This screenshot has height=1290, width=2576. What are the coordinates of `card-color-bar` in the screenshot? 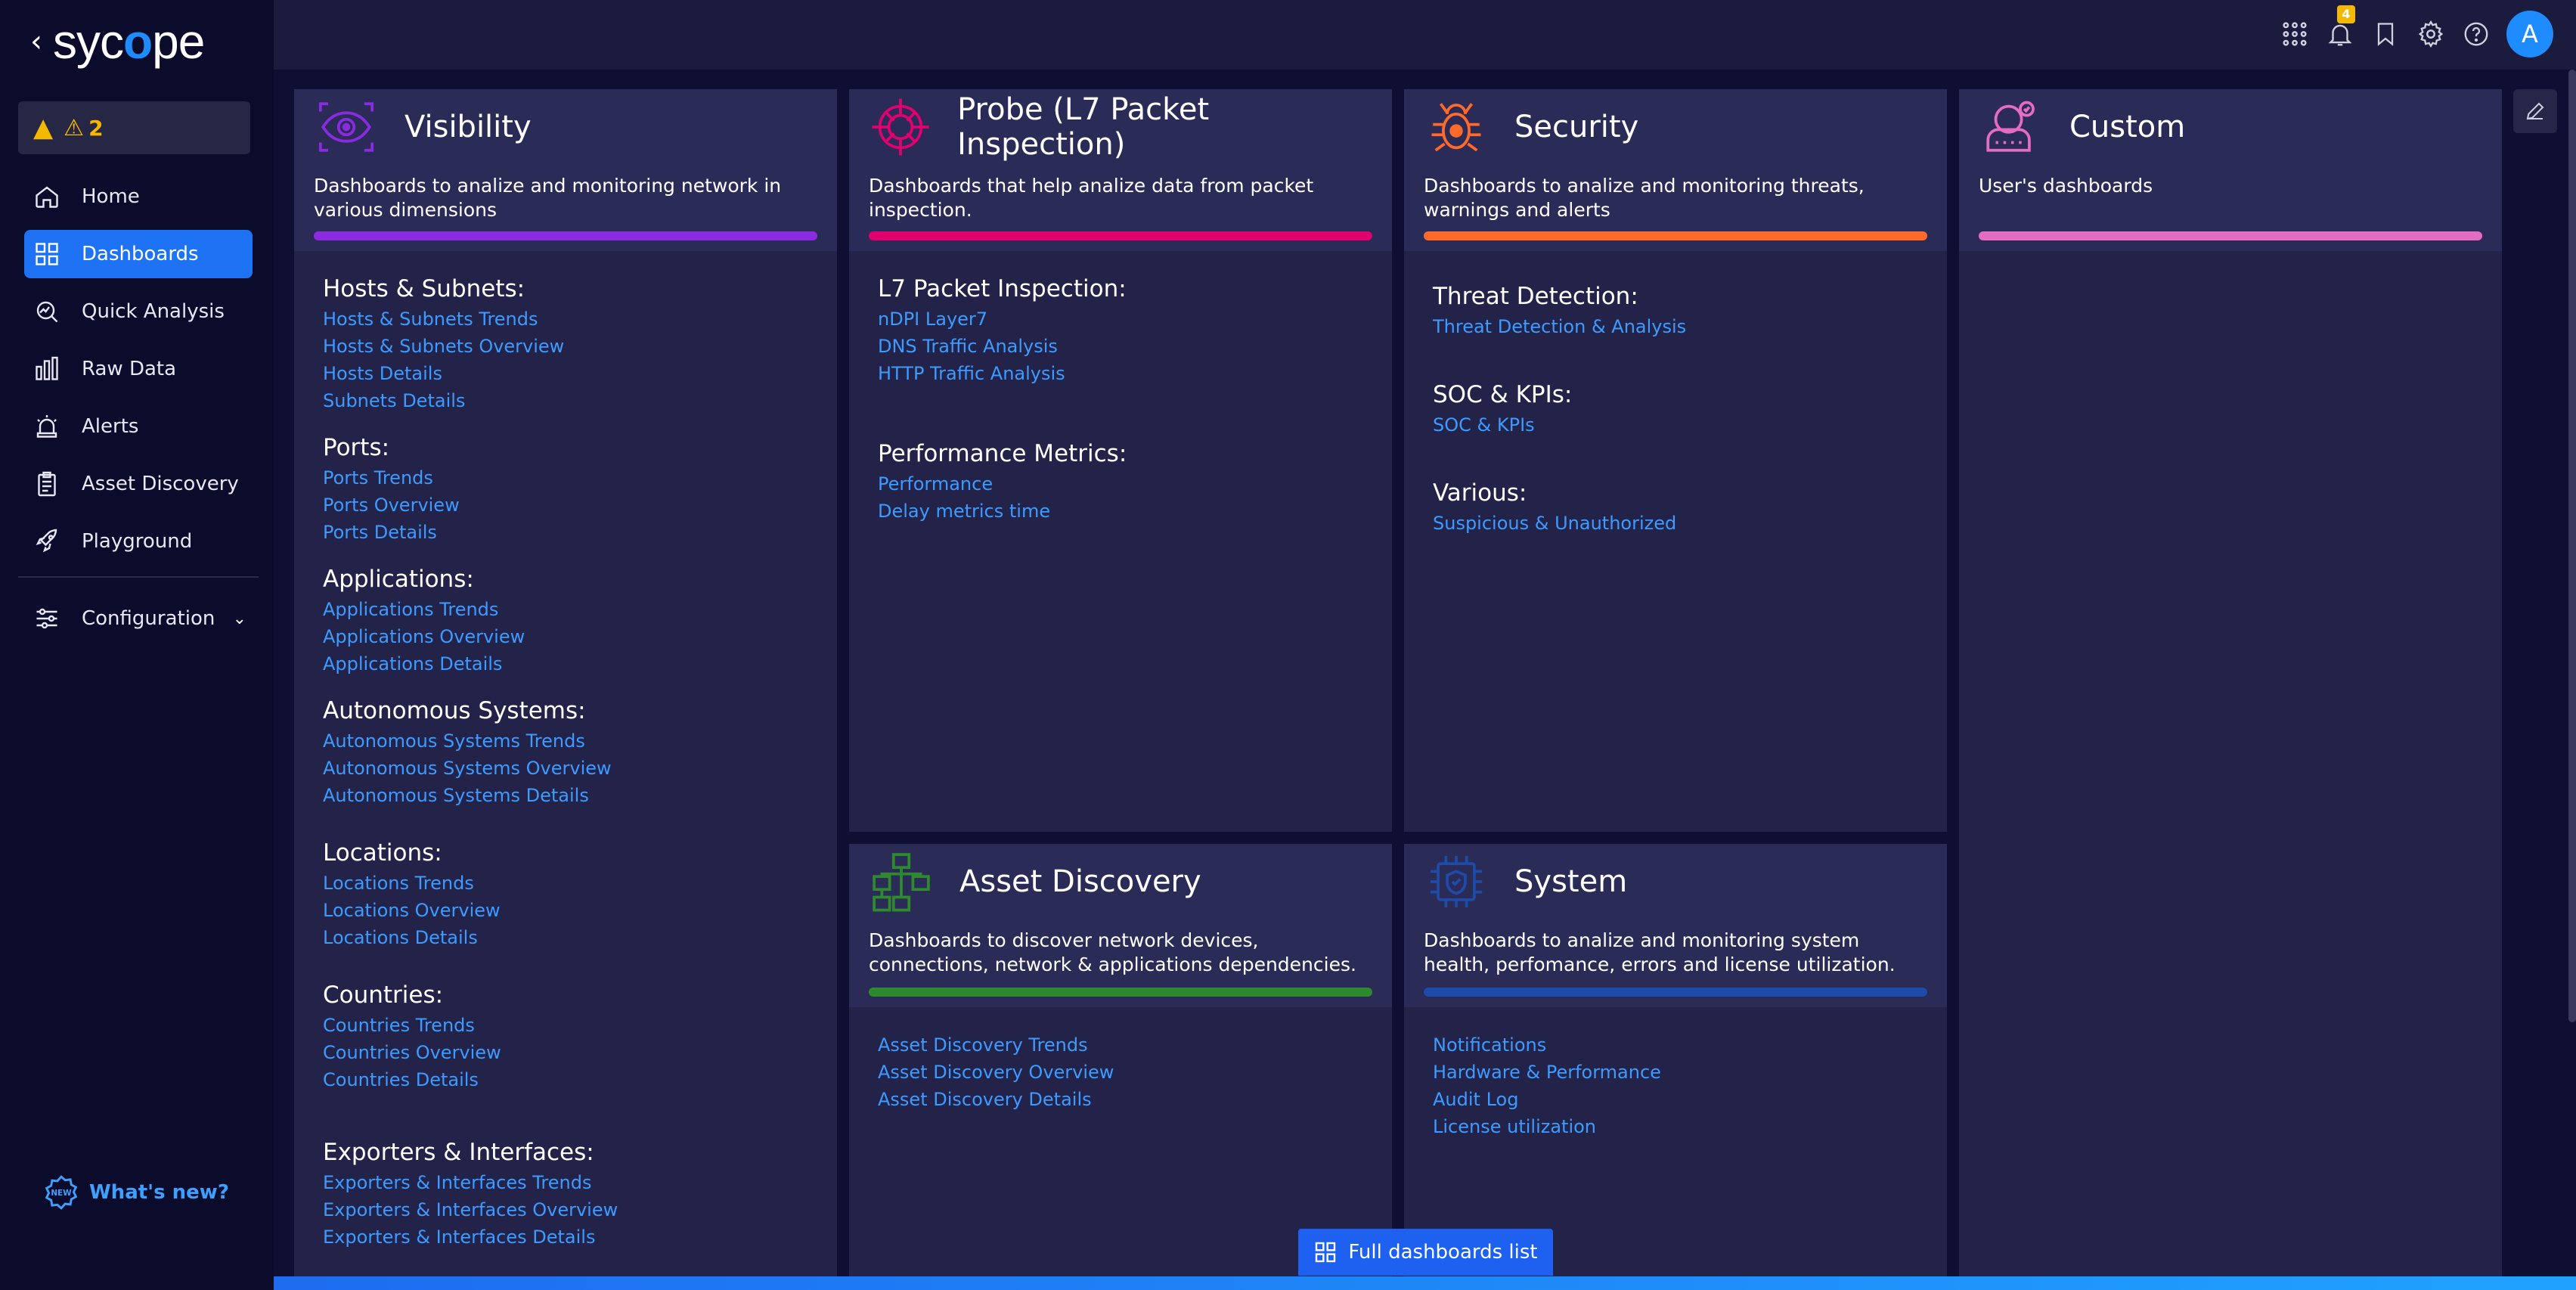 It's located at (1675, 992).